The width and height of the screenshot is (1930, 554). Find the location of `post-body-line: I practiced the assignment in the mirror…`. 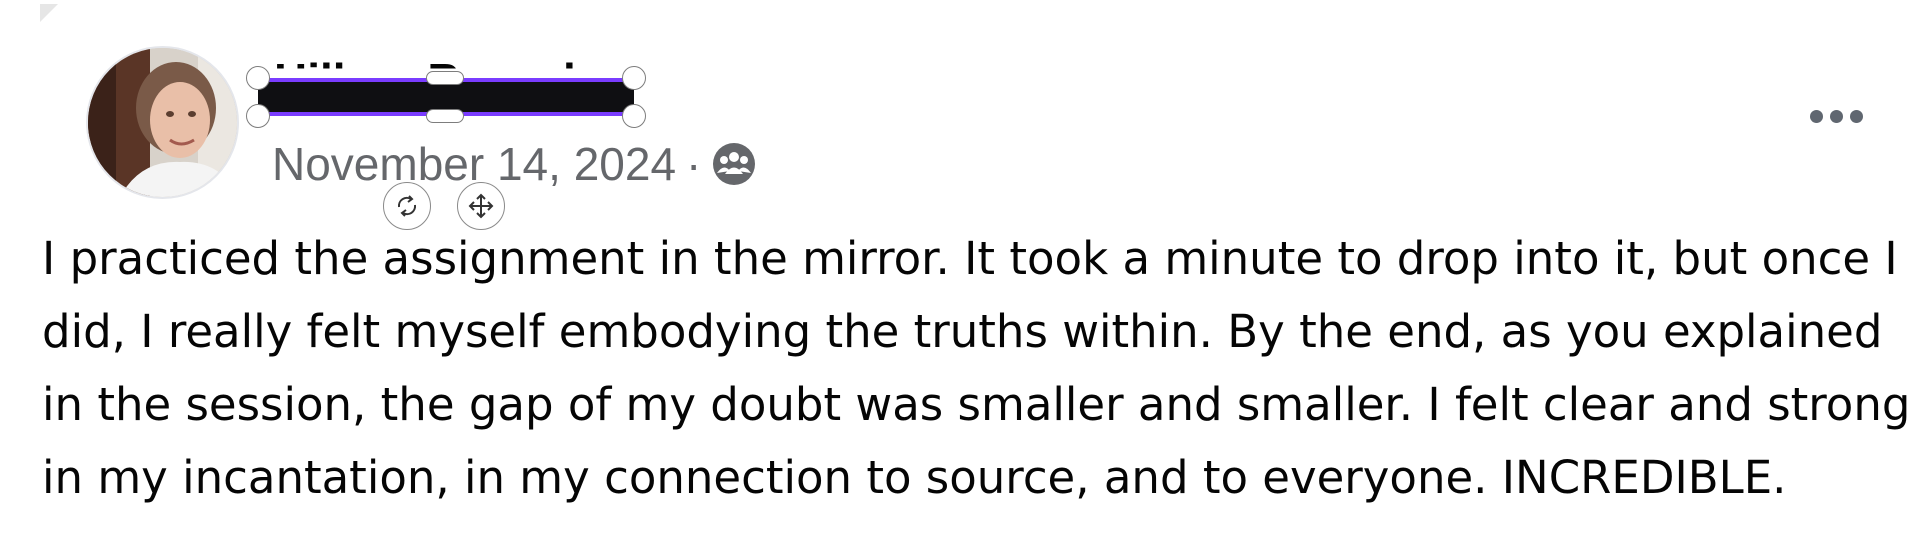

post-body-line: I practiced the assignment in the mirror… is located at coordinates (970, 258).